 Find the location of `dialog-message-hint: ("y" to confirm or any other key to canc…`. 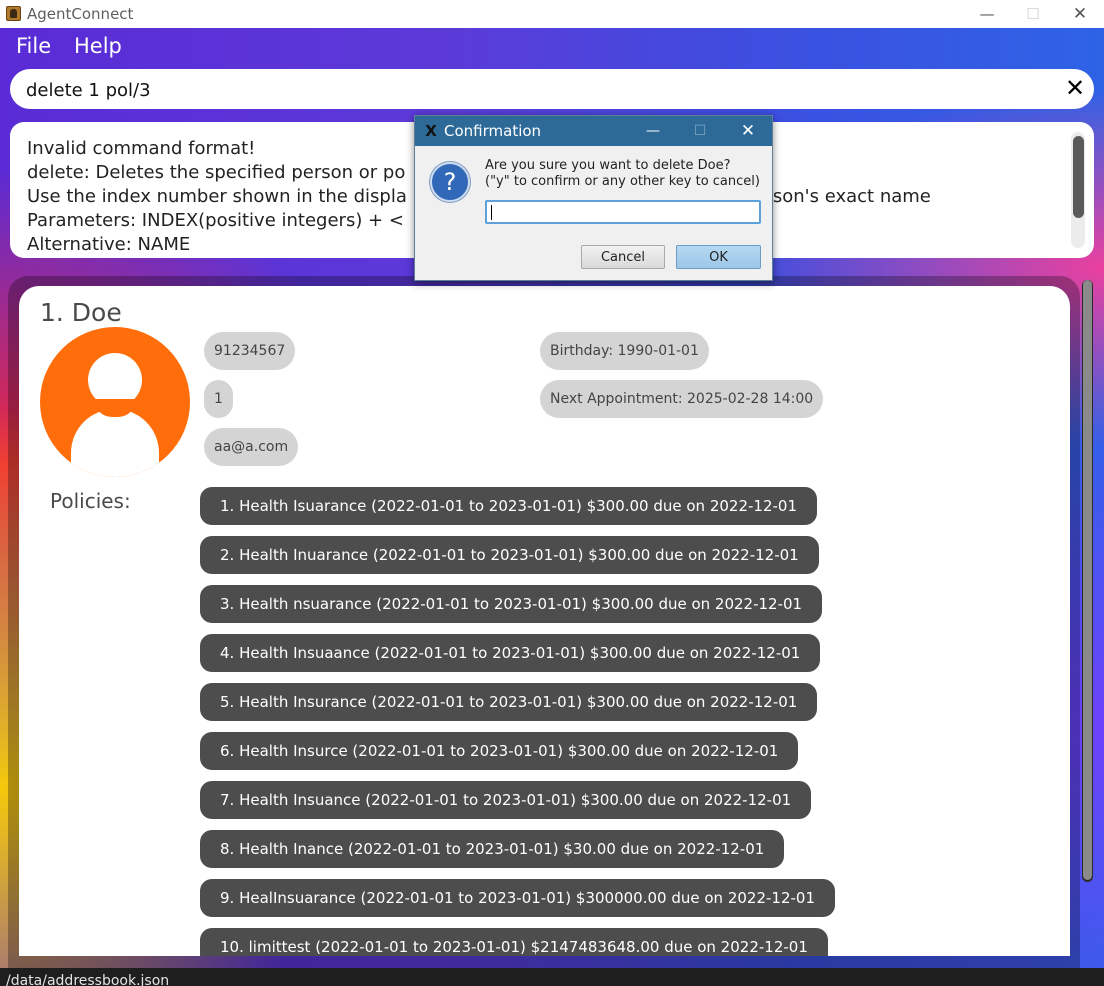

dialog-message-hint: ("y" to confirm or any other key to canc… is located at coordinates (622, 181).